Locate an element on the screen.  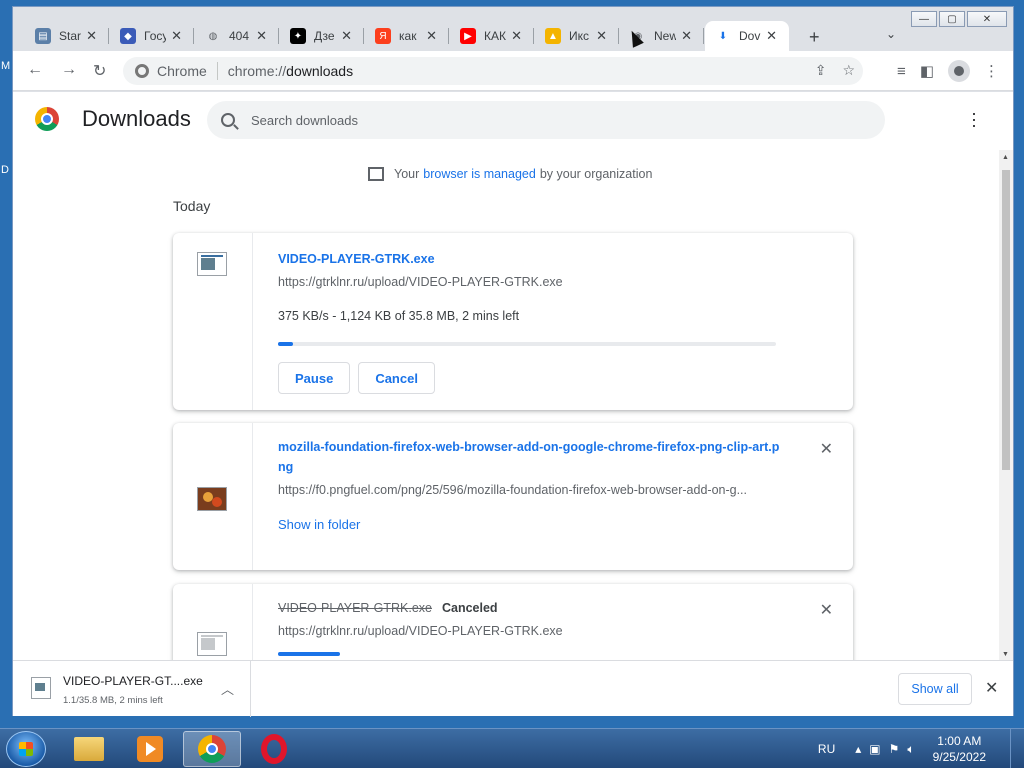
tab-1: ▤ Star ✕ is located at coordinates (67, 36).